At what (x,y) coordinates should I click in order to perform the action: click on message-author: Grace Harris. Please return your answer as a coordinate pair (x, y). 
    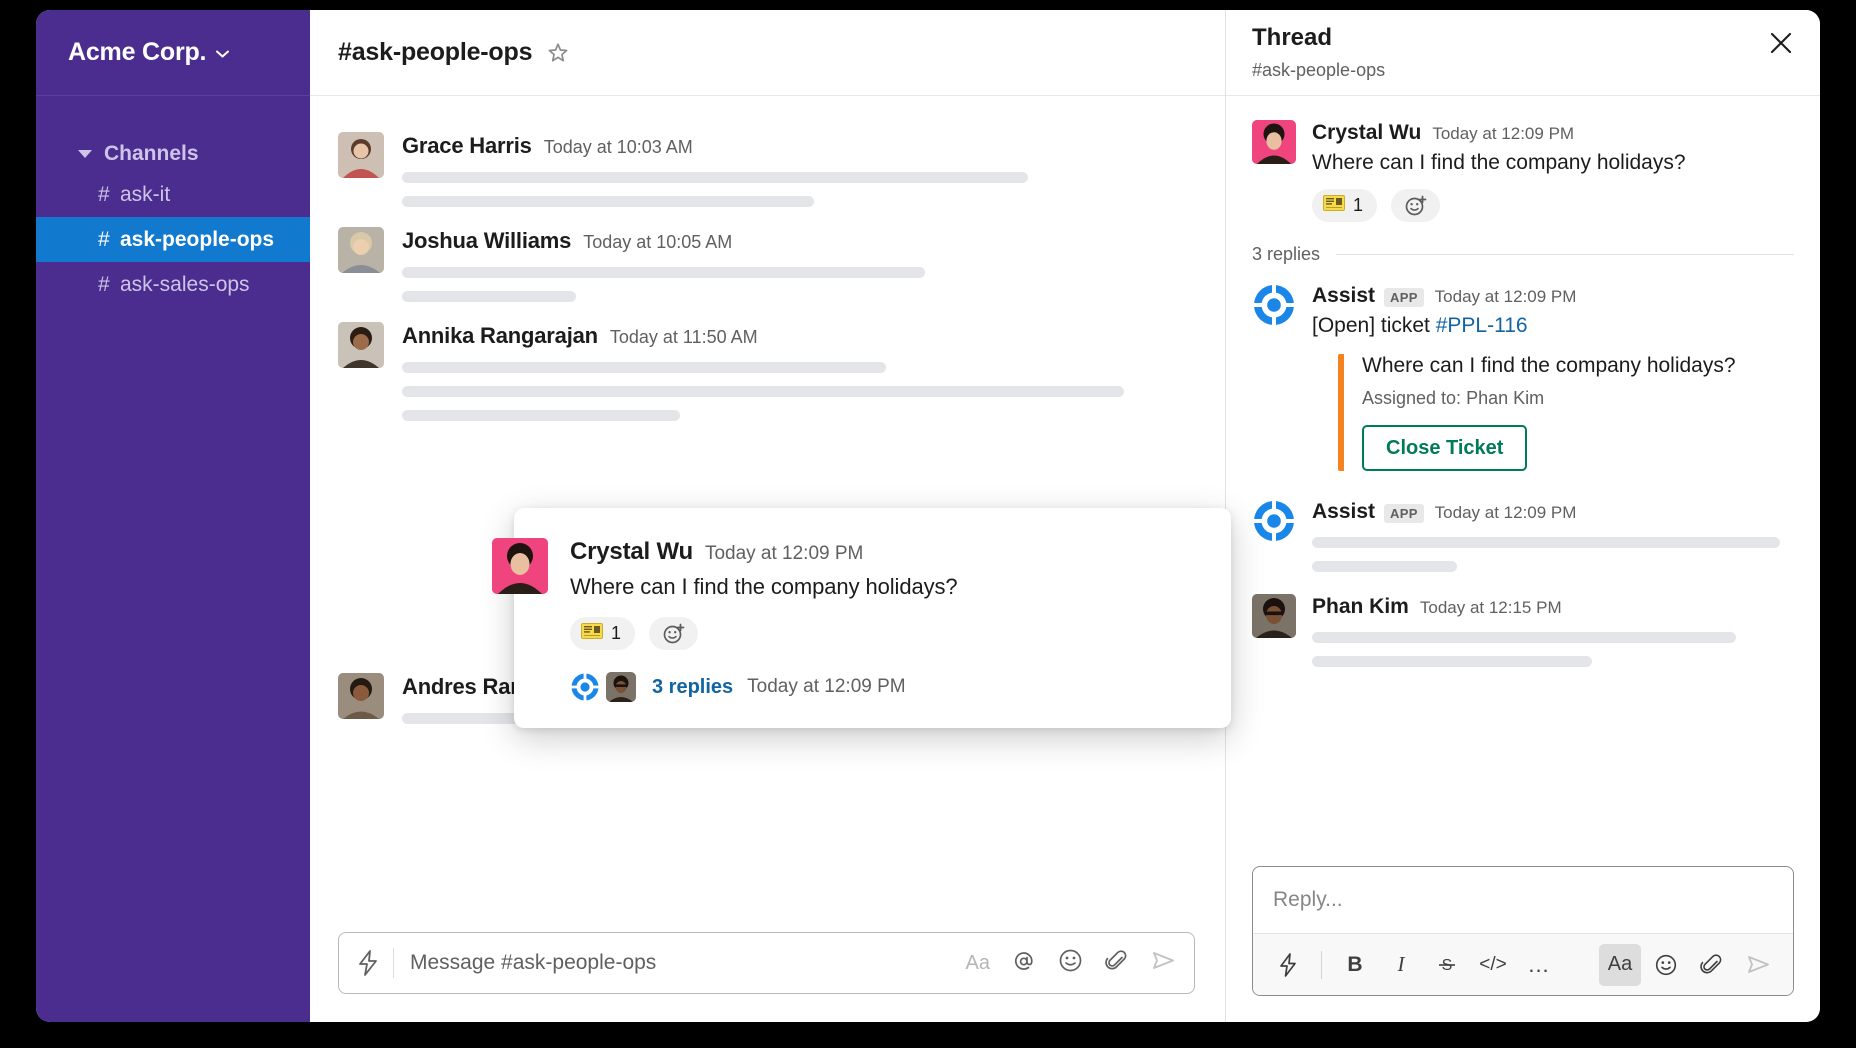
    Looking at the image, I should click on (467, 145).